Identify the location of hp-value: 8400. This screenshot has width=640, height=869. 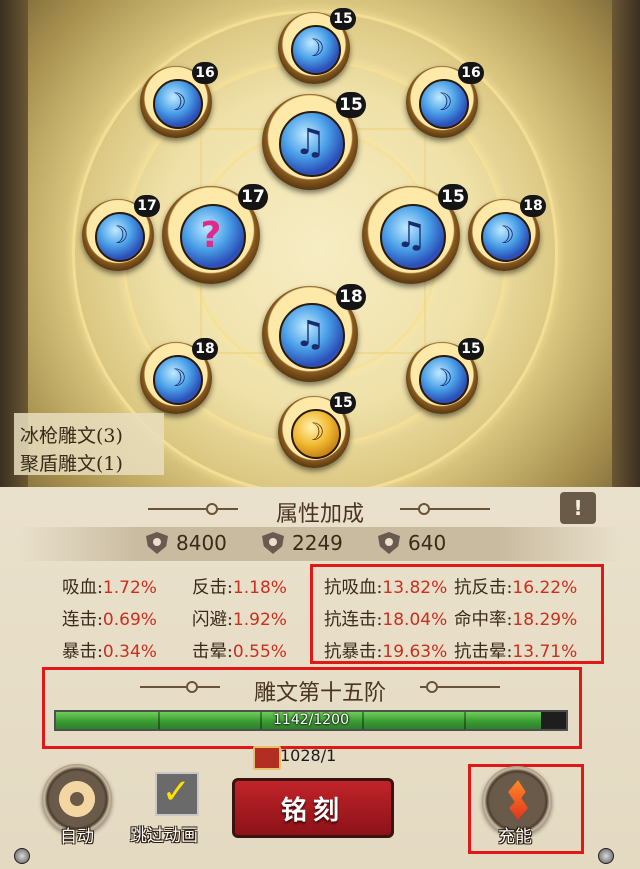
(201, 543).